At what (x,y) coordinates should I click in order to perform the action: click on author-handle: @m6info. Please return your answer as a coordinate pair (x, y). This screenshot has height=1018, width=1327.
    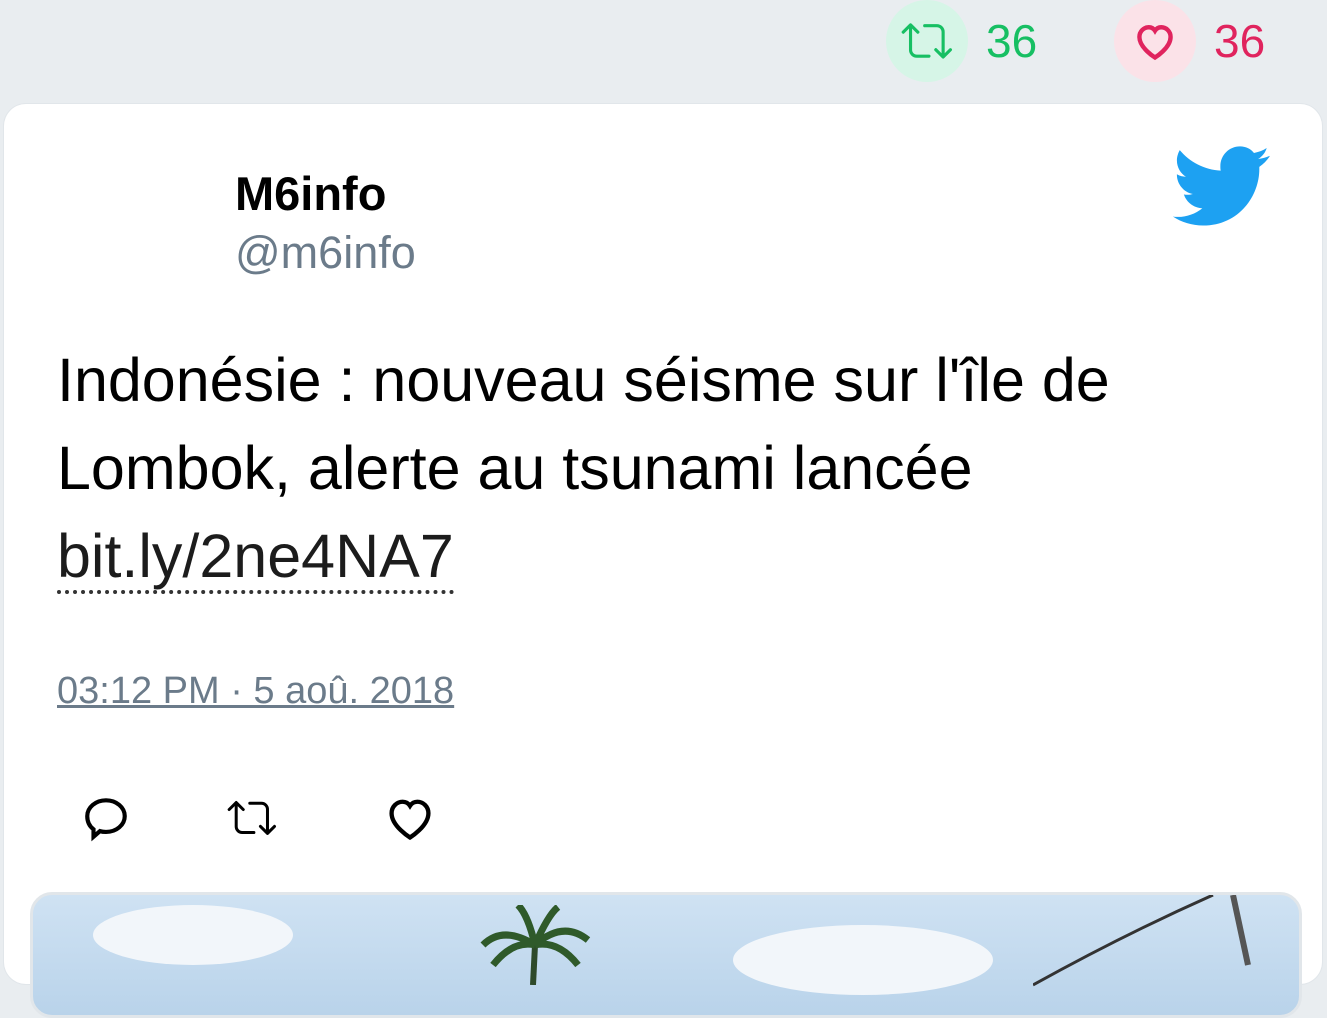
    Looking at the image, I should click on (325, 253).